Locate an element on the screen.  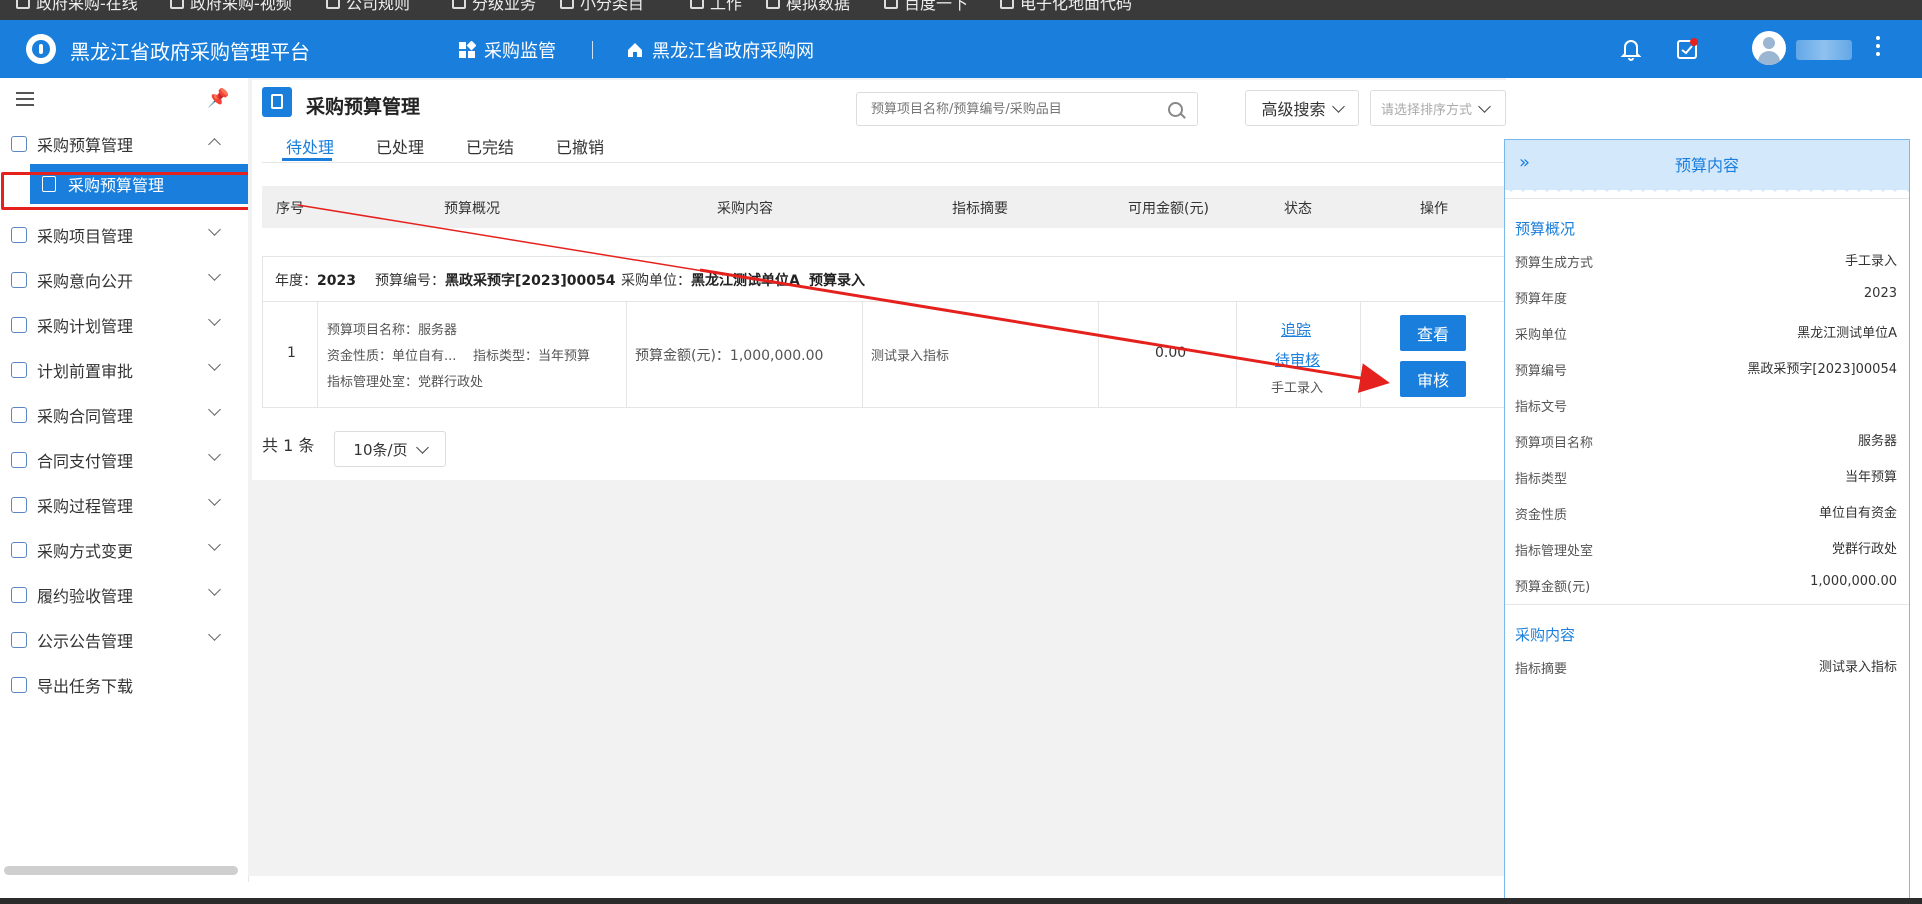
pin-icon: 📌 is located at coordinates (218, 98).